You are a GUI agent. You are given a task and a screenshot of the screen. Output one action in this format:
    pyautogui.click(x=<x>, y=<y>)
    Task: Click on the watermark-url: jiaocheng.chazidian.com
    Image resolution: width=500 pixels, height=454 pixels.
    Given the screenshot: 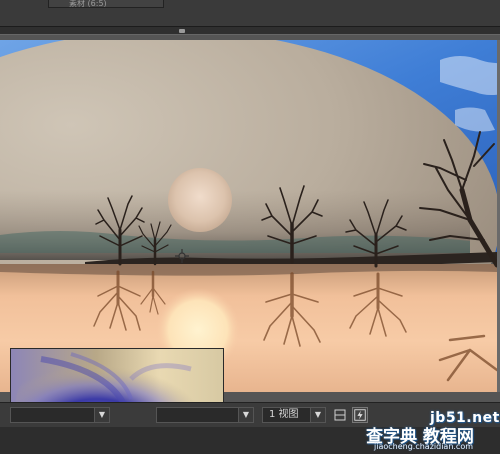 What is the action you would take?
    pyautogui.click(x=424, y=446)
    